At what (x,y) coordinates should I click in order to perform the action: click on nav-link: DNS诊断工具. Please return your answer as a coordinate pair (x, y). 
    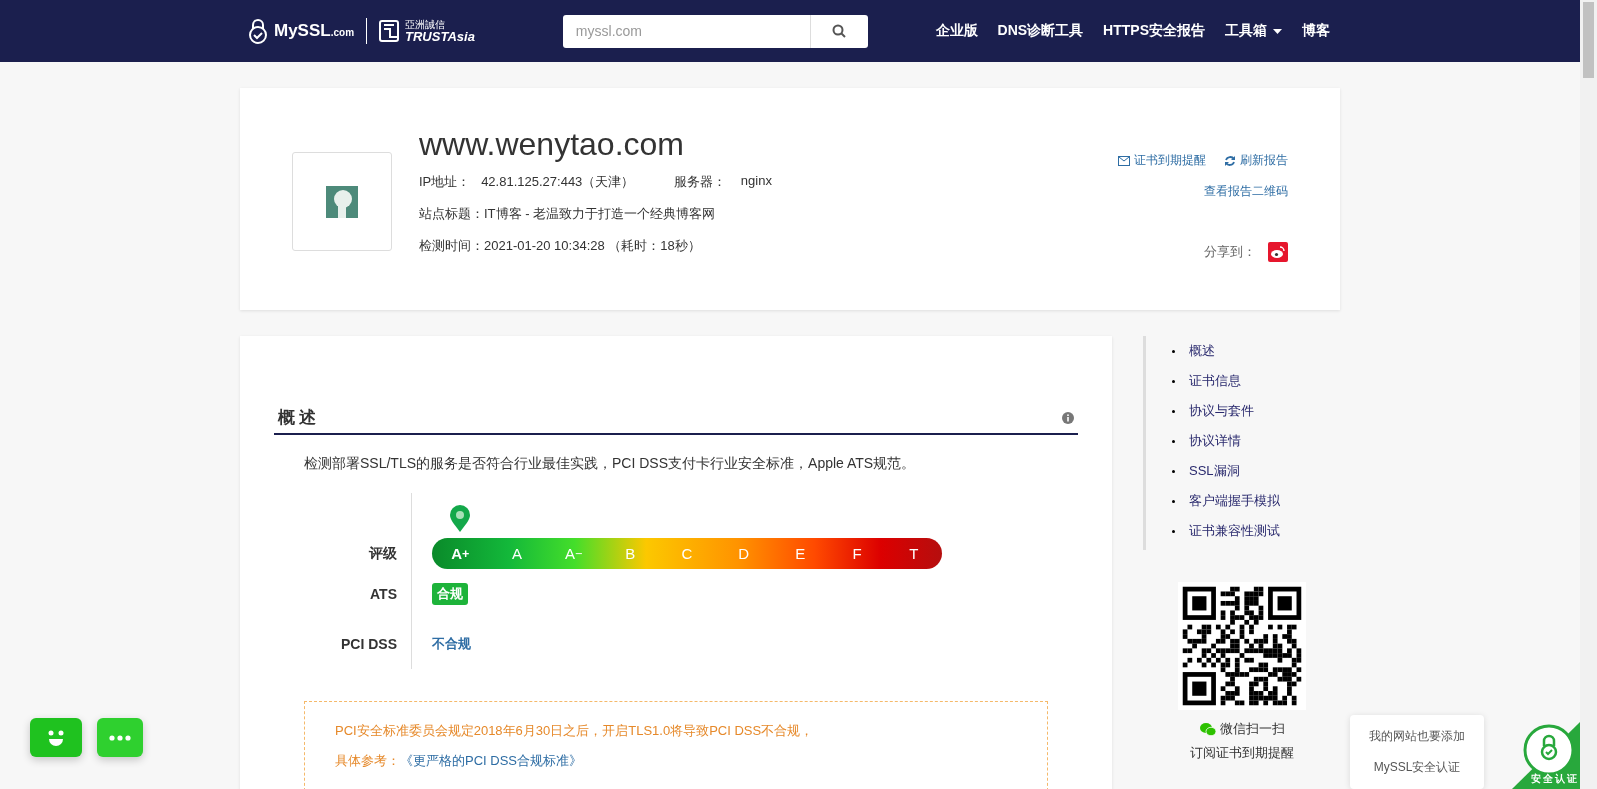
    Looking at the image, I should click on (1040, 31).